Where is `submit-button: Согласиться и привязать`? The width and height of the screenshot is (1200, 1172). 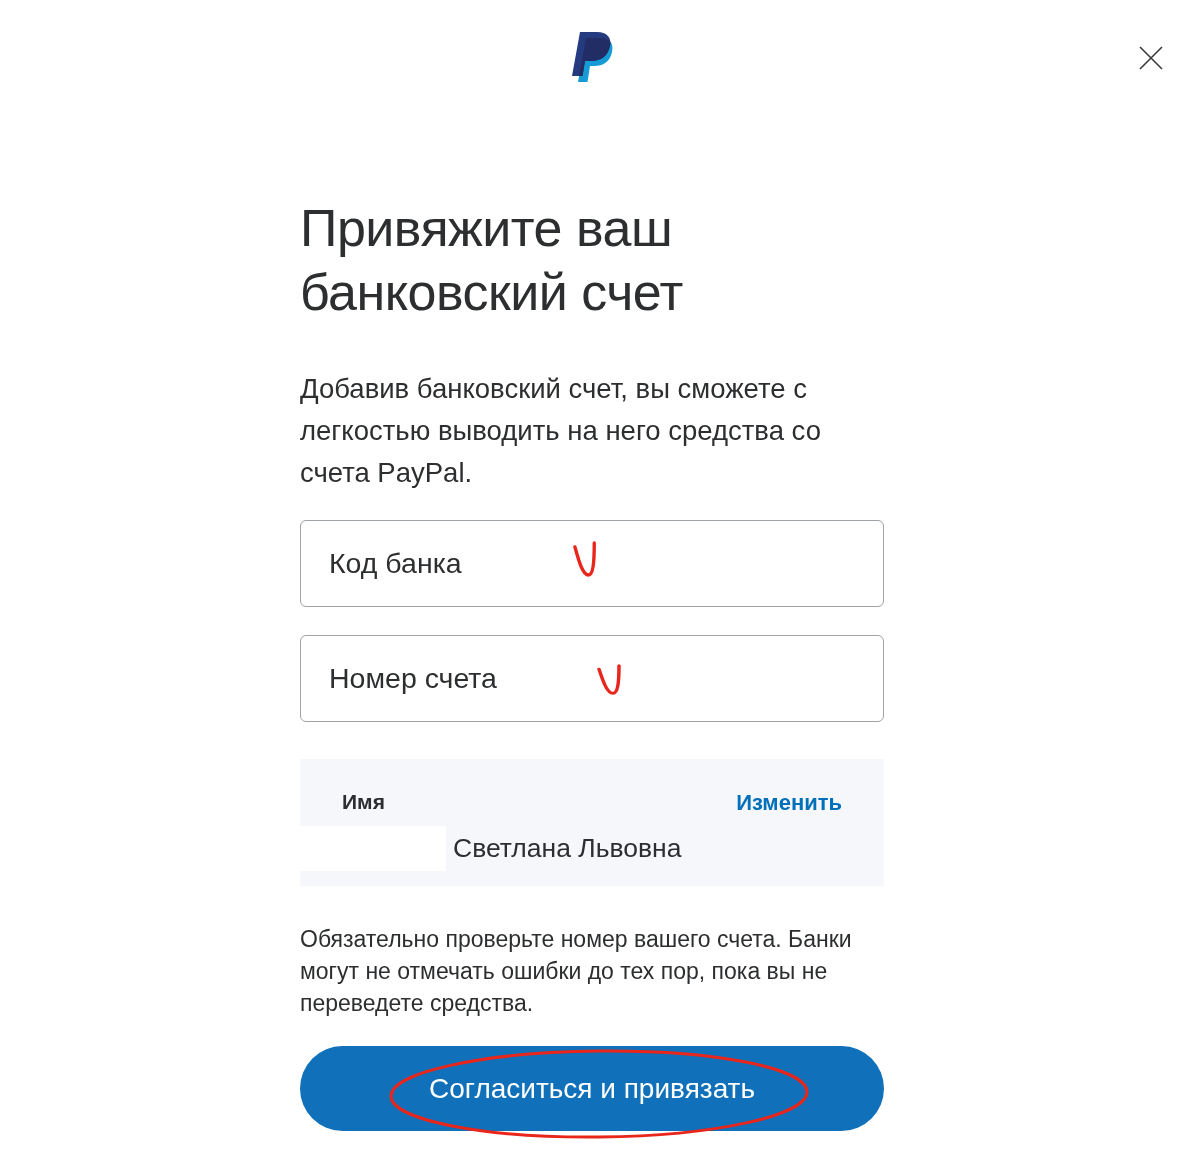
submit-button: Согласиться и привязать is located at coordinates (592, 1088).